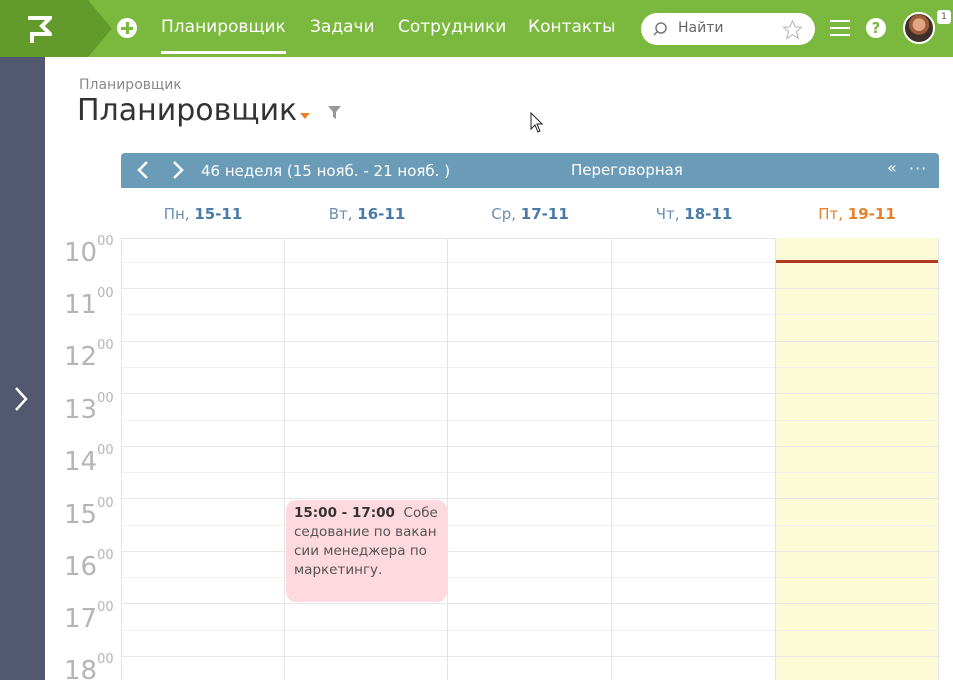 This screenshot has height=680, width=953. Describe the element at coordinates (452, 27) in the screenshot. I see `nav-employees: Сотрудники` at that location.